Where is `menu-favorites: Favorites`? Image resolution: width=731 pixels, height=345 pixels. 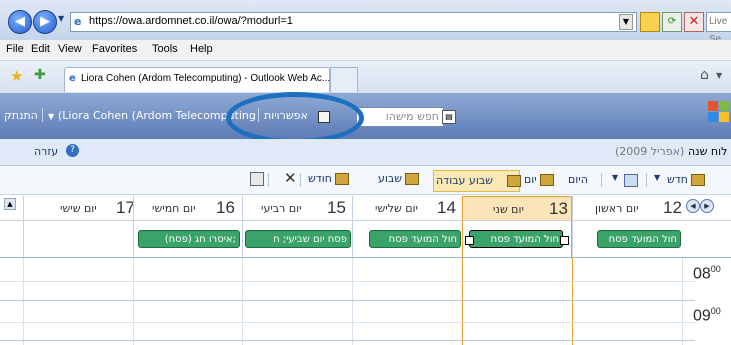
menu-favorites: Favorites is located at coordinates (114, 49).